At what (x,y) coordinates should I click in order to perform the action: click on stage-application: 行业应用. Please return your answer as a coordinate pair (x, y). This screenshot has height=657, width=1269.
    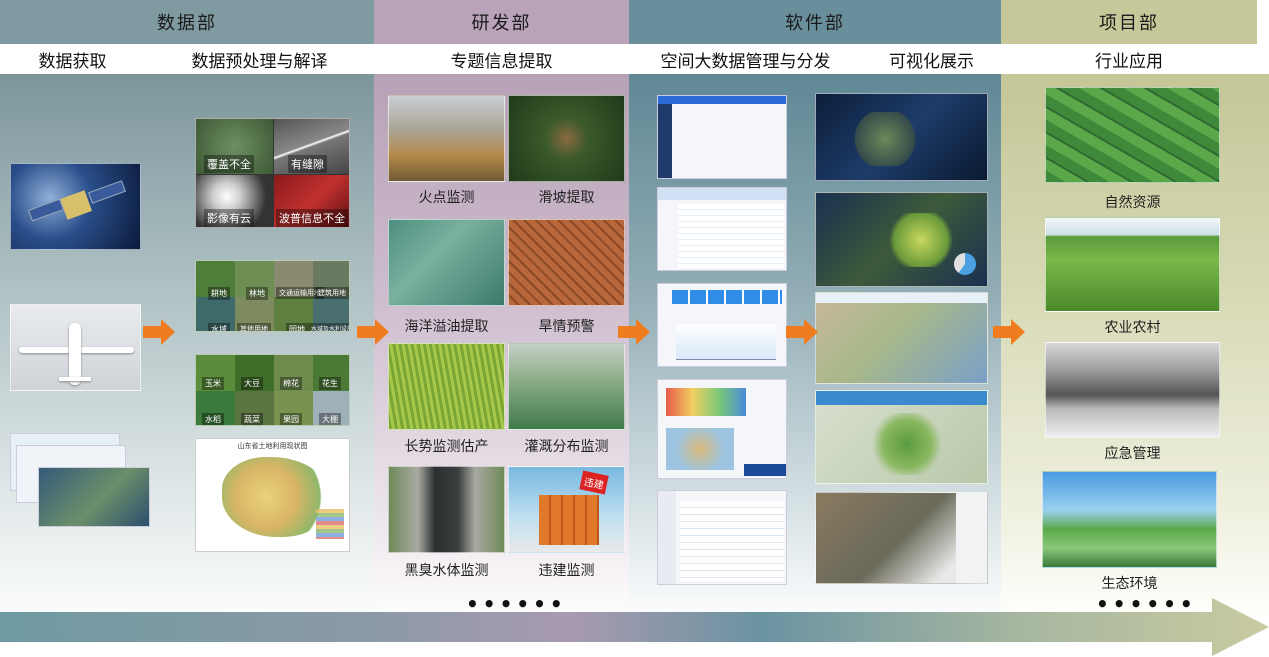
    Looking at the image, I should click on (1129, 59).